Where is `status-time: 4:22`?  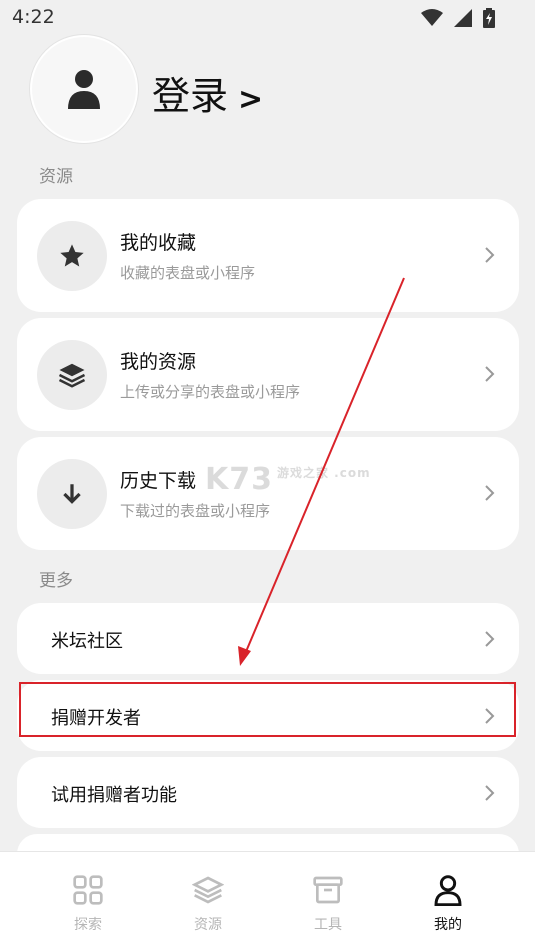 status-time: 4:22 is located at coordinates (33, 17).